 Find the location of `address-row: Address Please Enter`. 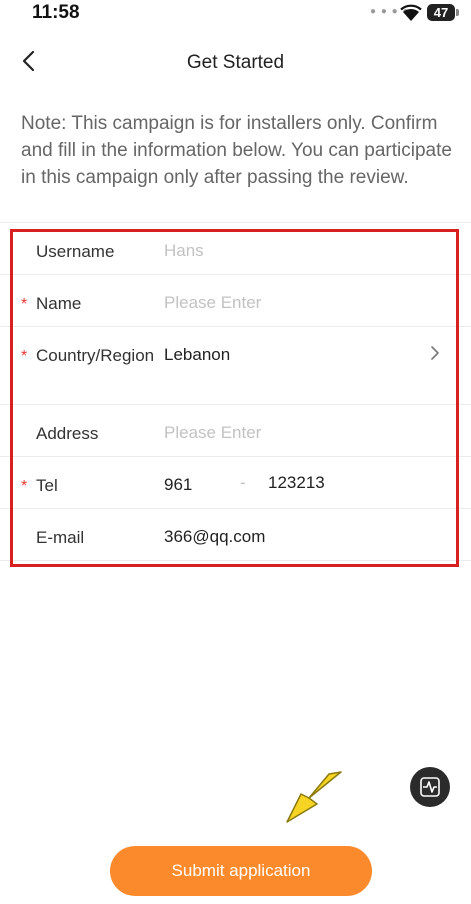

address-row: Address Please Enter is located at coordinates (235, 431).